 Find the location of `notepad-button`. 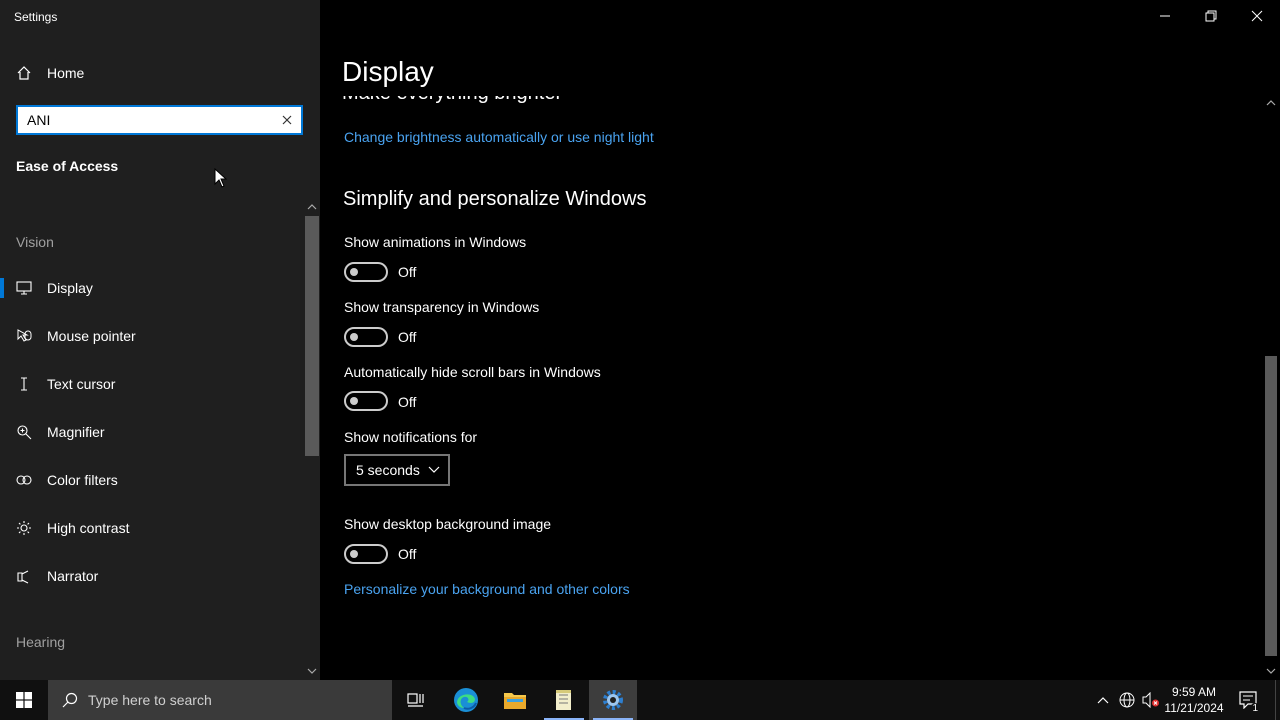

notepad-button is located at coordinates (564, 700).